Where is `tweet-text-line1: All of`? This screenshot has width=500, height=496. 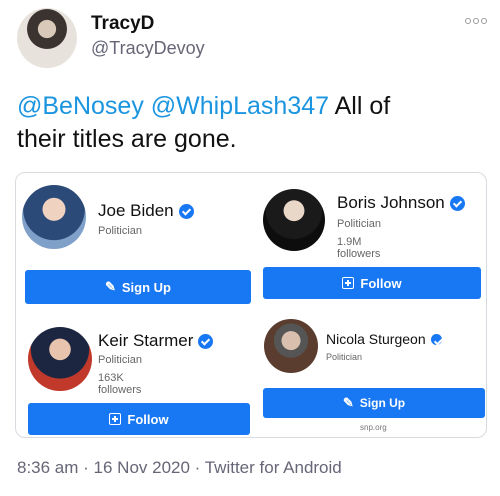 tweet-text-line1: All of is located at coordinates (362, 106).